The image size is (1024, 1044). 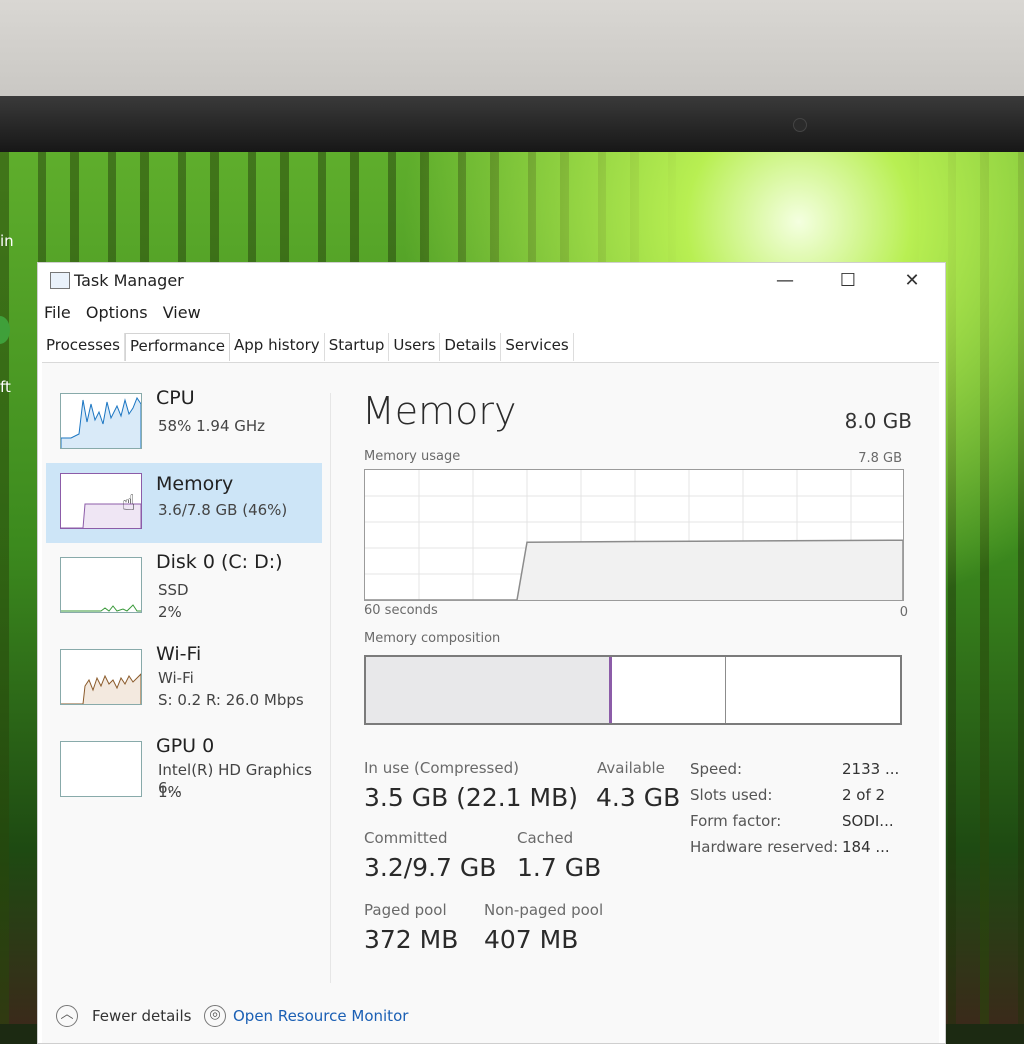 What do you see at coordinates (669, 690) in the screenshot?
I see `composition-modified-standby` at bounding box center [669, 690].